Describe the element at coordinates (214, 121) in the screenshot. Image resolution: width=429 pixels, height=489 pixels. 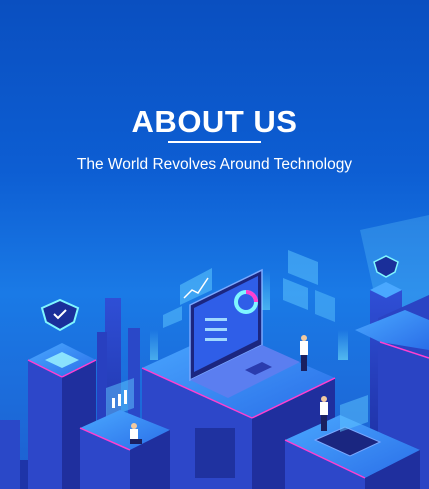
I see `page-title: ABOUT US` at that location.